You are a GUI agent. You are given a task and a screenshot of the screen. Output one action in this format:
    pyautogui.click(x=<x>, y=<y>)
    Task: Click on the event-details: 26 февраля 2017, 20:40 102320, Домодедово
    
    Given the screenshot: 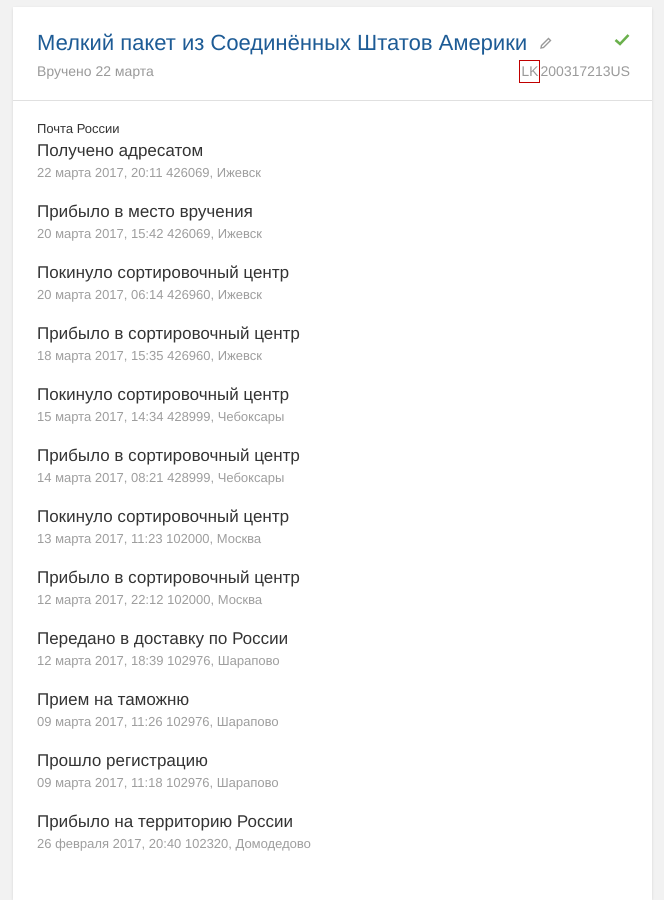 What is the action you would take?
    pyautogui.click(x=174, y=844)
    